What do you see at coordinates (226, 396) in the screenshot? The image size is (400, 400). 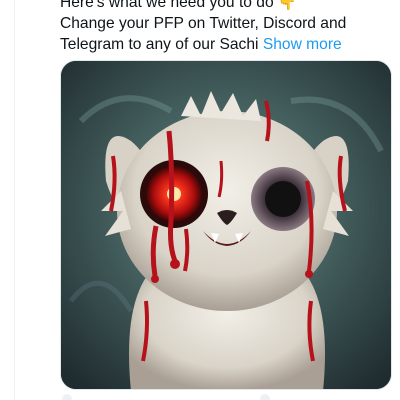 I see `tweet-actions-row` at bounding box center [226, 396].